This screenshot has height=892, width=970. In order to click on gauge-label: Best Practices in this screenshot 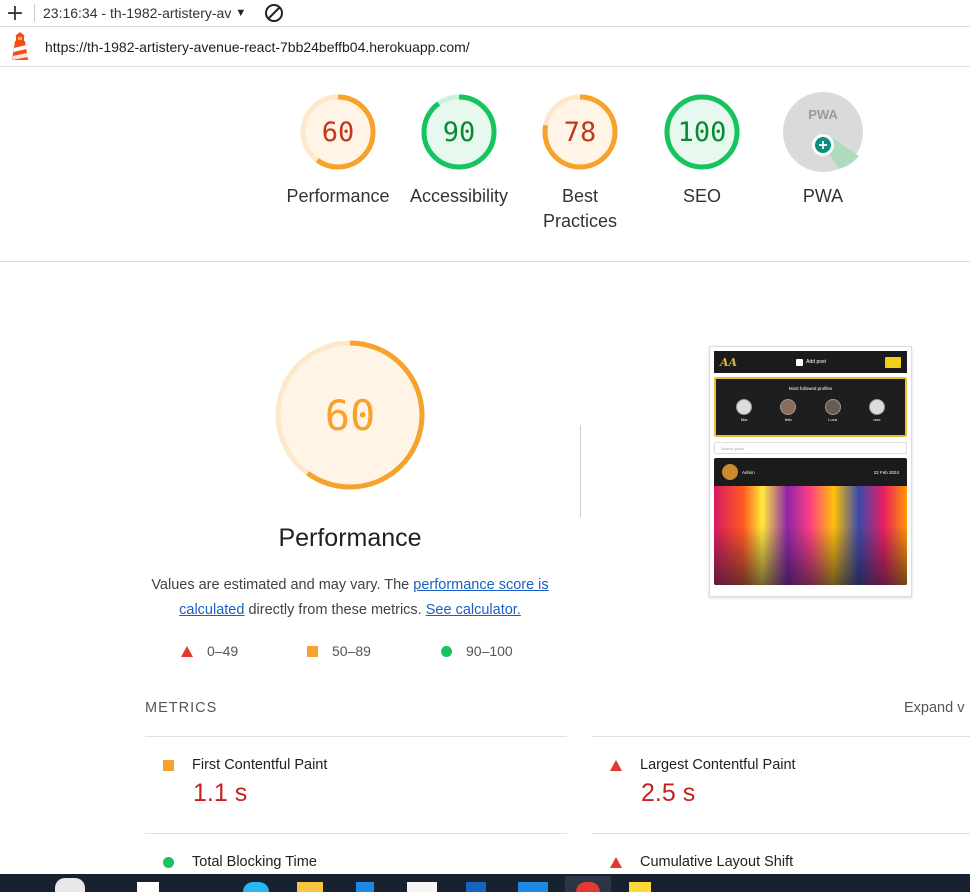, I will do `click(580, 208)`.